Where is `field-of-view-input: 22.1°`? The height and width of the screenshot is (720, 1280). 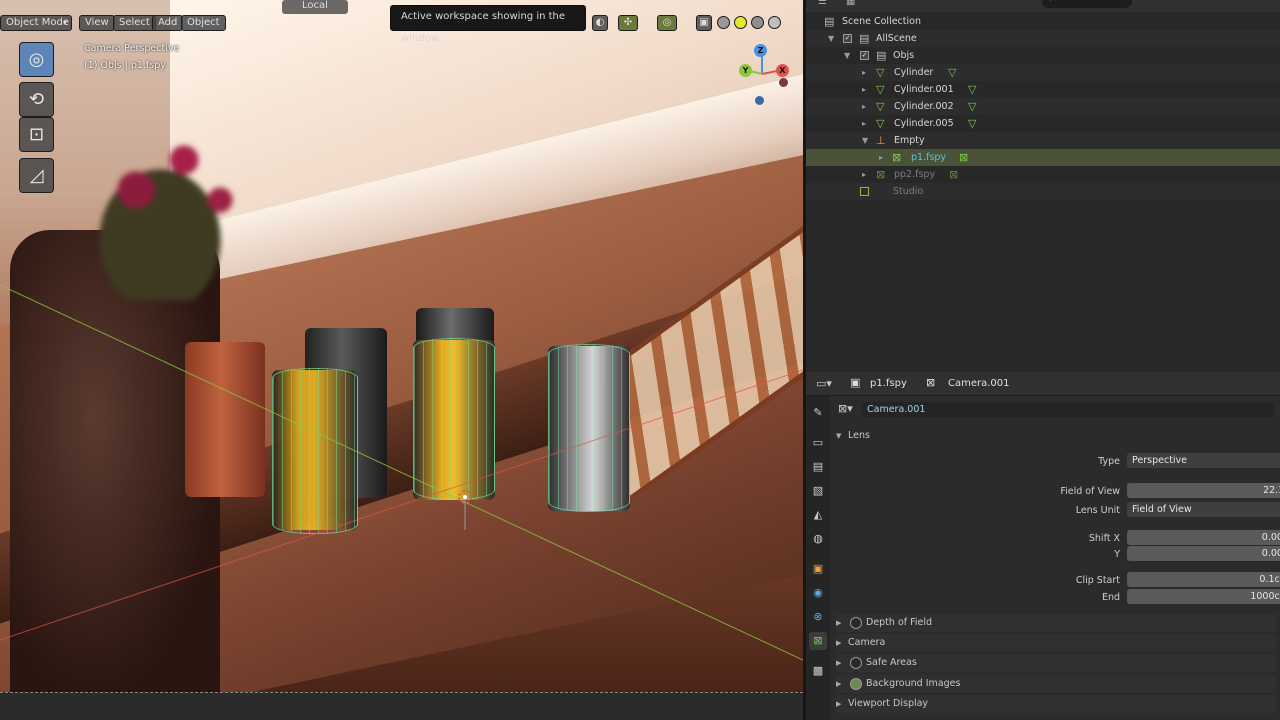 field-of-view-input: 22.1° is located at coordinates (1203, 490).